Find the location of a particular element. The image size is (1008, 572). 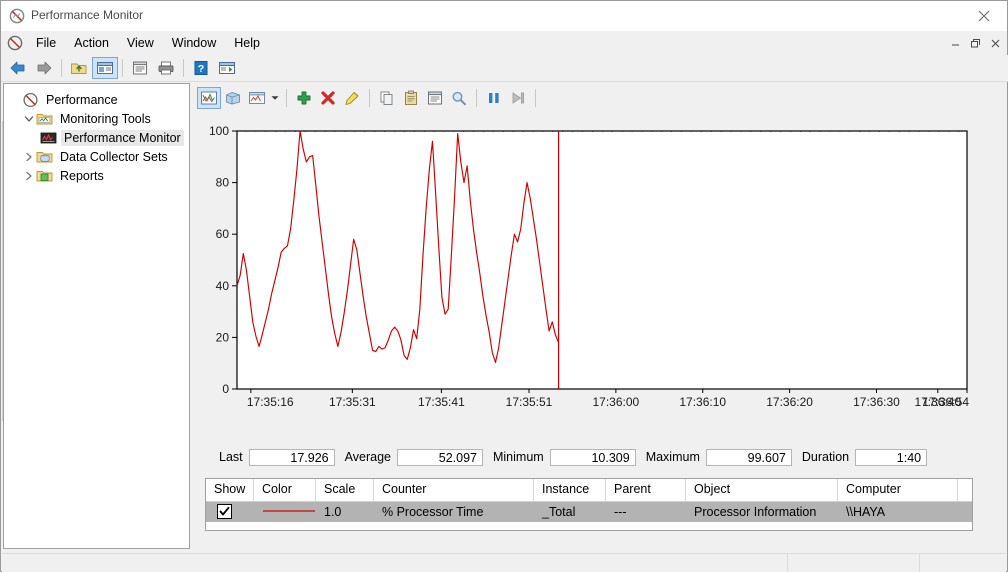

menu-item-file: File is located at coordinates (46, 43).